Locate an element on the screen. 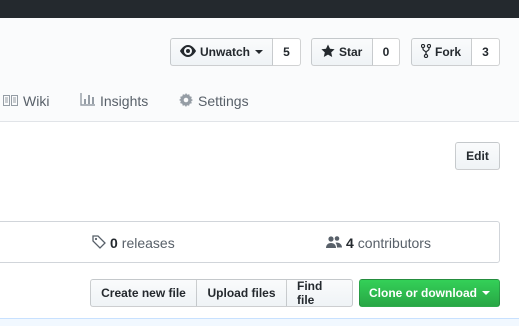  watch-group: Unwatch 5 is located at coordinates (235, 52).